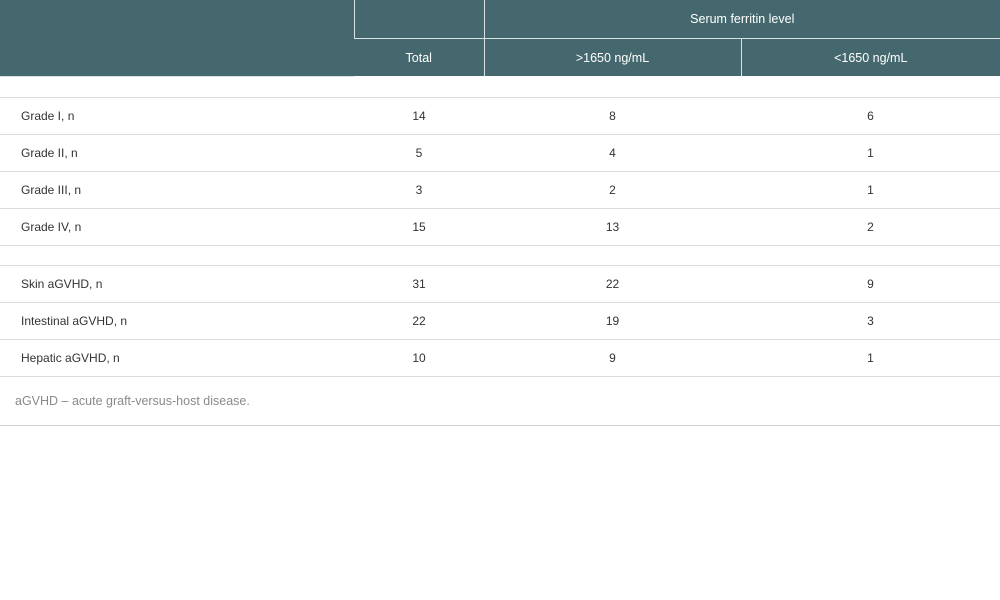 The width and height of the screenshot is (1000, 600). Describe the element at coordinates (177, 321) in the screenshot. I see `row-label: Intestinal aGVHD, n` at that location.